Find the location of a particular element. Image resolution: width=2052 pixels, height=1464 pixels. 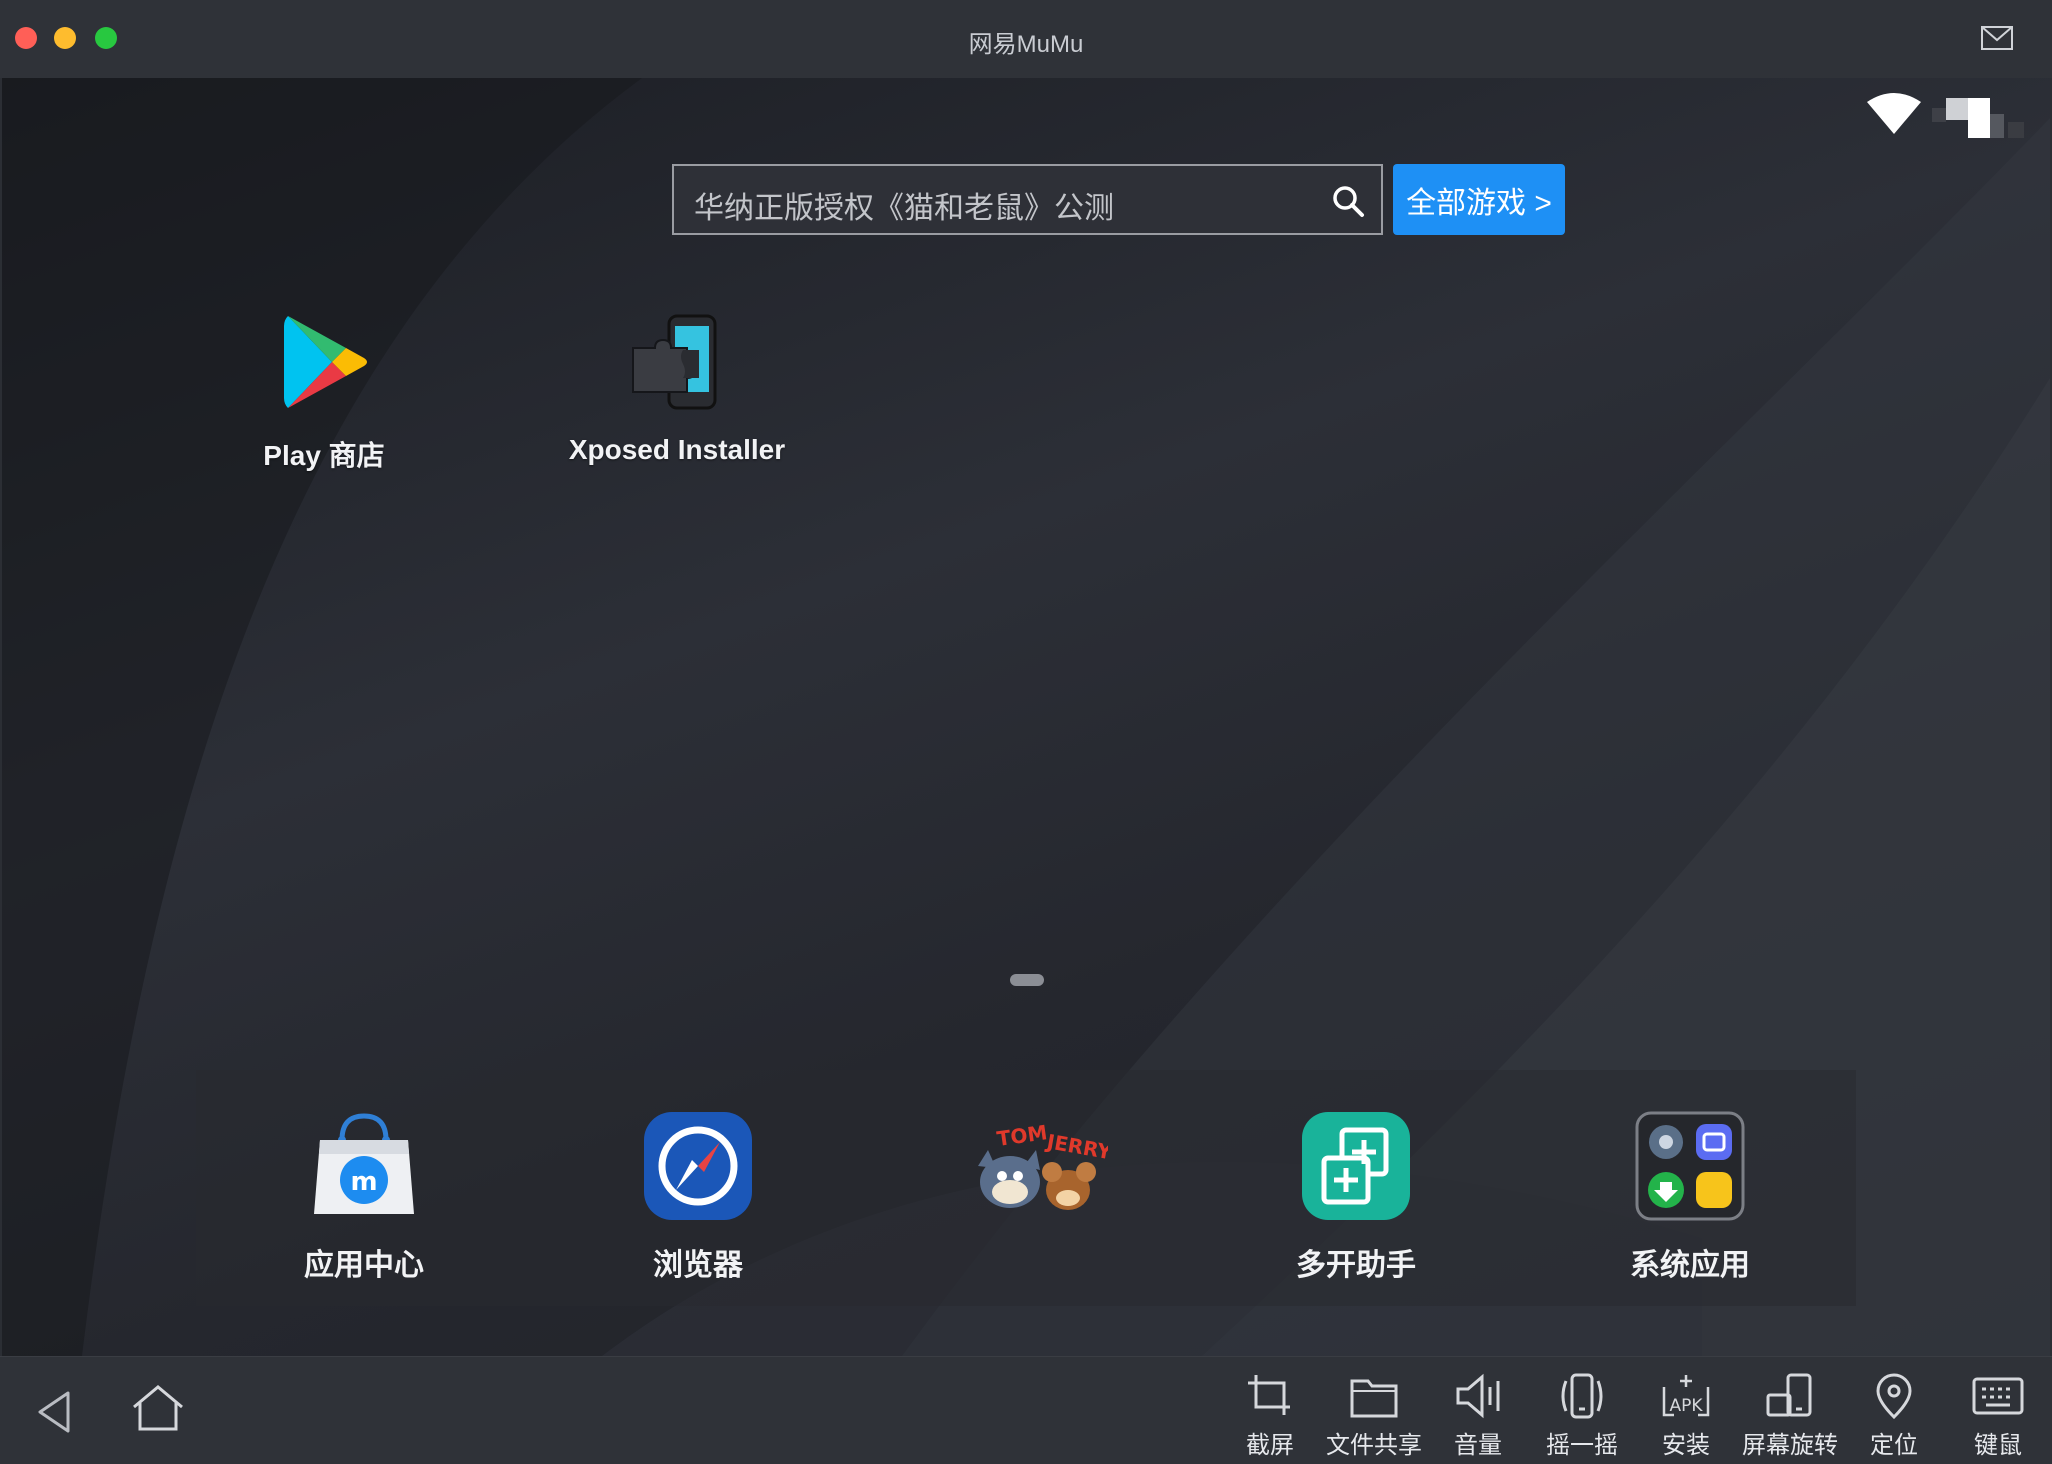

toolbar-label: 屏幕旋转 is located at coordinates (1790, 1445).